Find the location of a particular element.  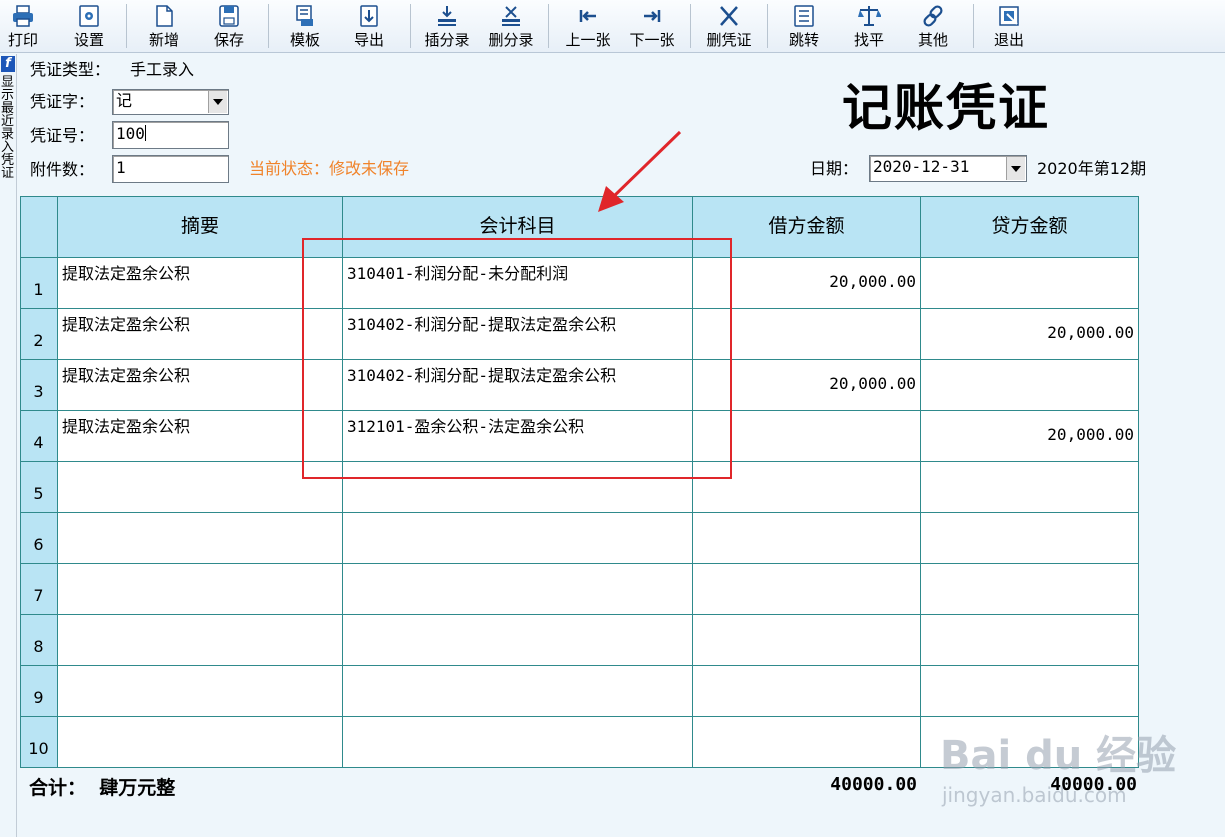

delete-entry-icon is located at coordinates (511, 16).